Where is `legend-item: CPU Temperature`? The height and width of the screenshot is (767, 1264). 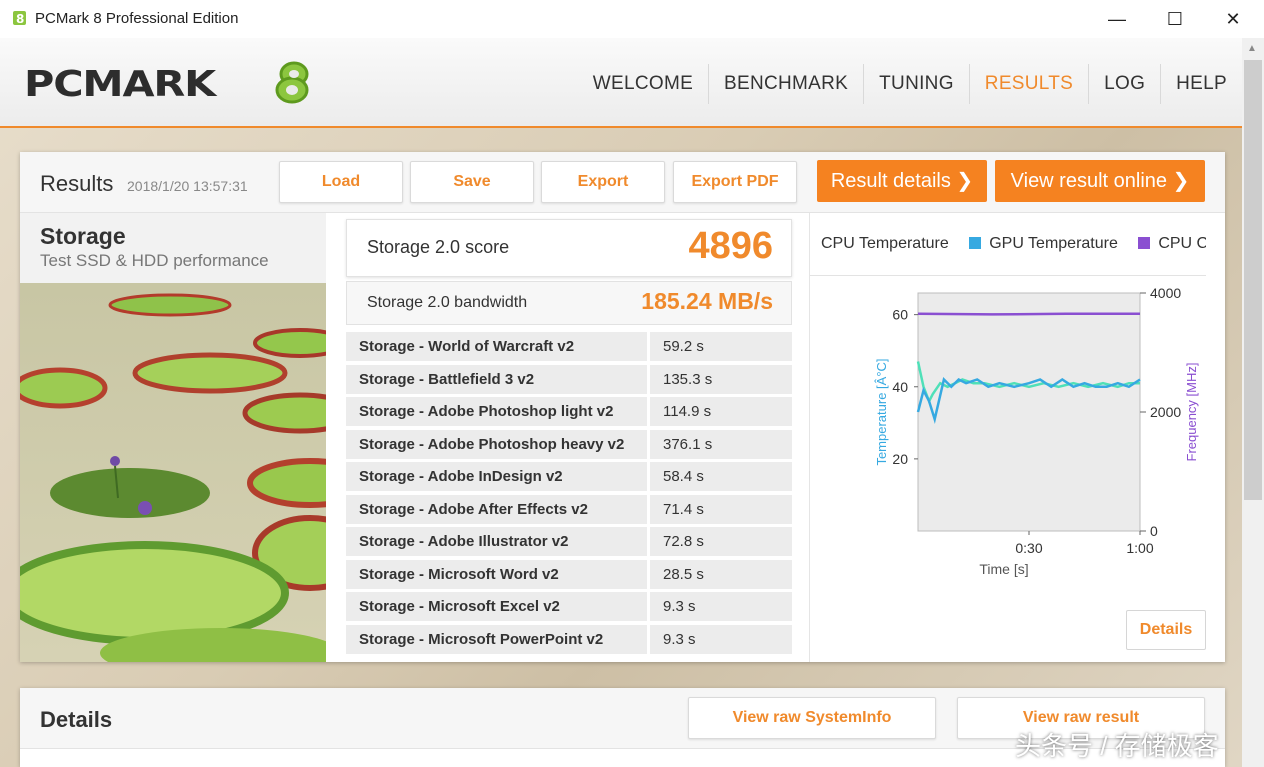 legend-item: CPU Temperature is located at coordinates (885, 244).